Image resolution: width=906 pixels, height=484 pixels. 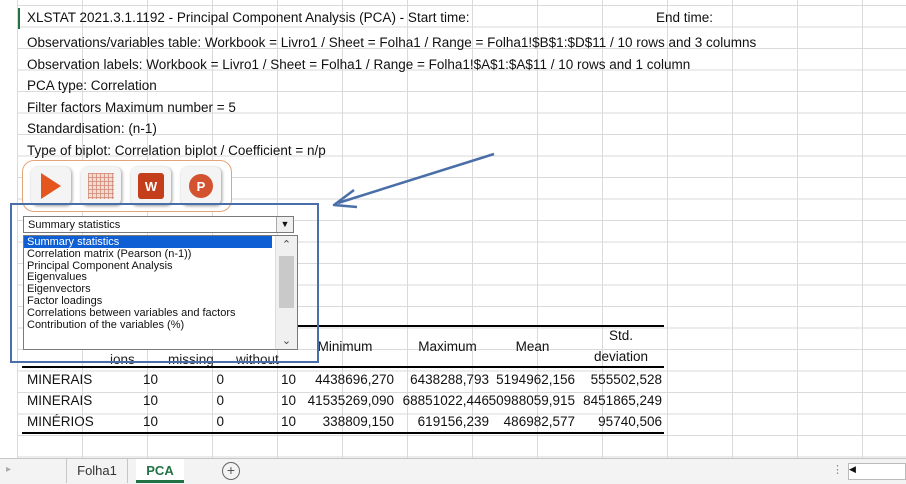 What do you see at coordinates (74, 225) in the screenshot?
I see `output-select-value: Summary statistics` at bounding box center [74, 225].